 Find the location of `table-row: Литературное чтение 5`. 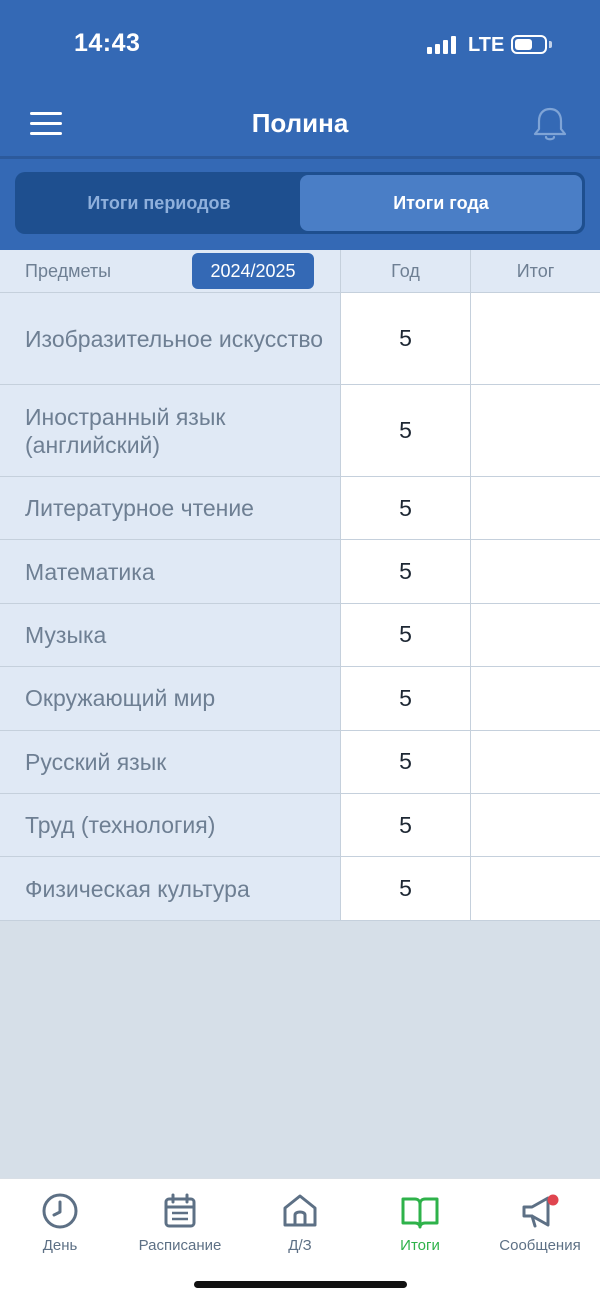

table-row: Литературное чтение 5 is located at coordinates (300, 509).